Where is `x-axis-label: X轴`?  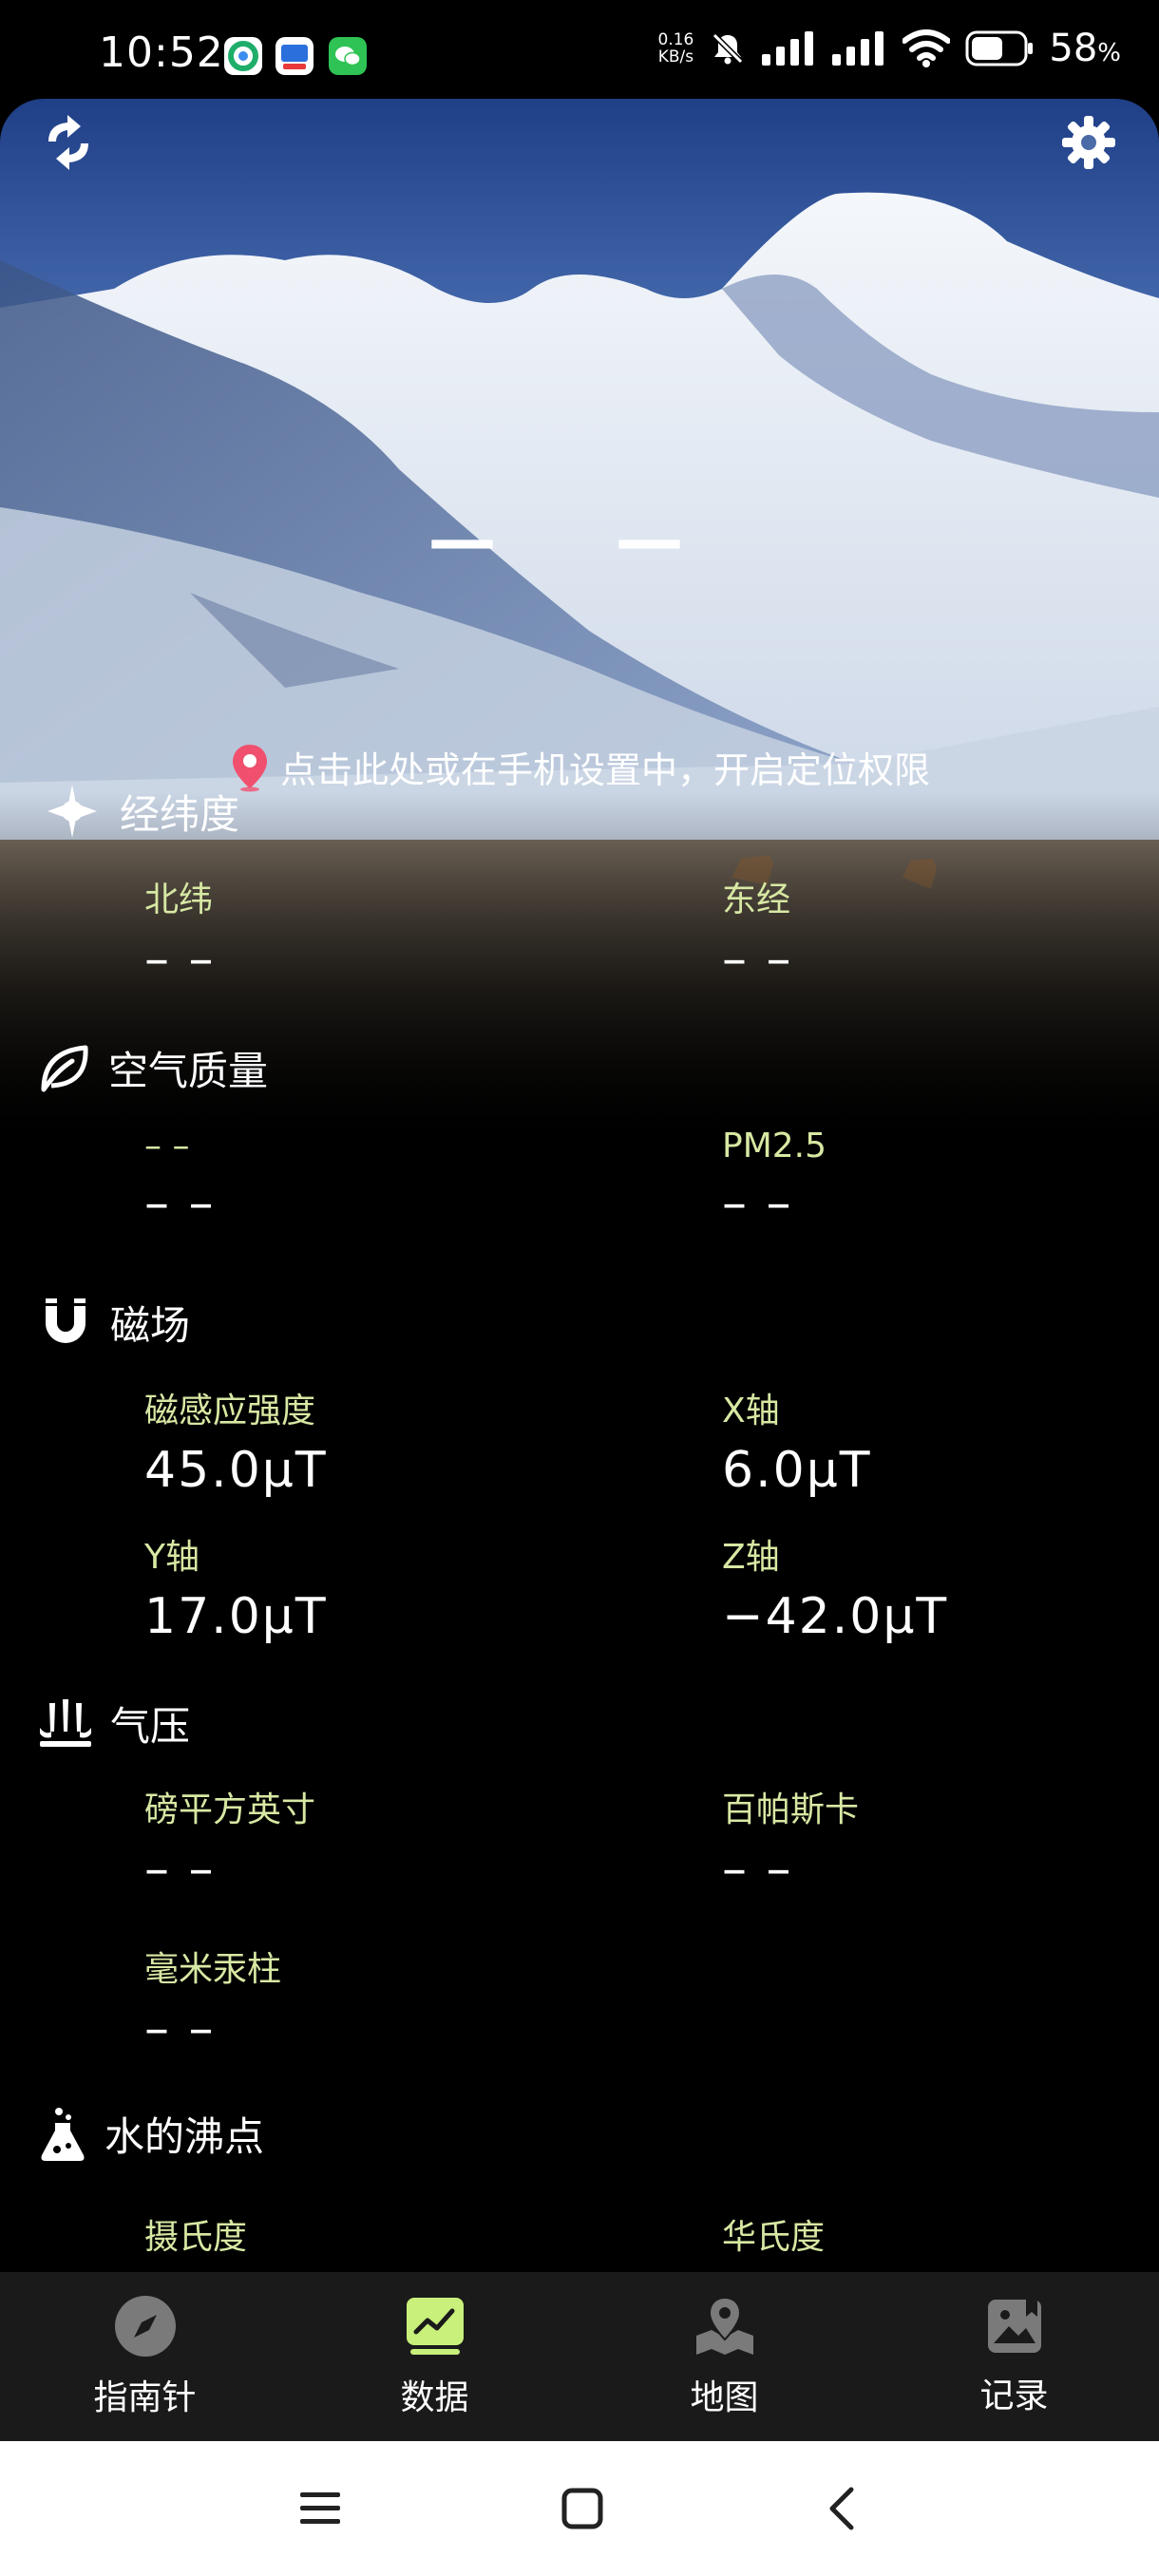
x-axis-label: X轴 is located at coordinates (751, 1411).